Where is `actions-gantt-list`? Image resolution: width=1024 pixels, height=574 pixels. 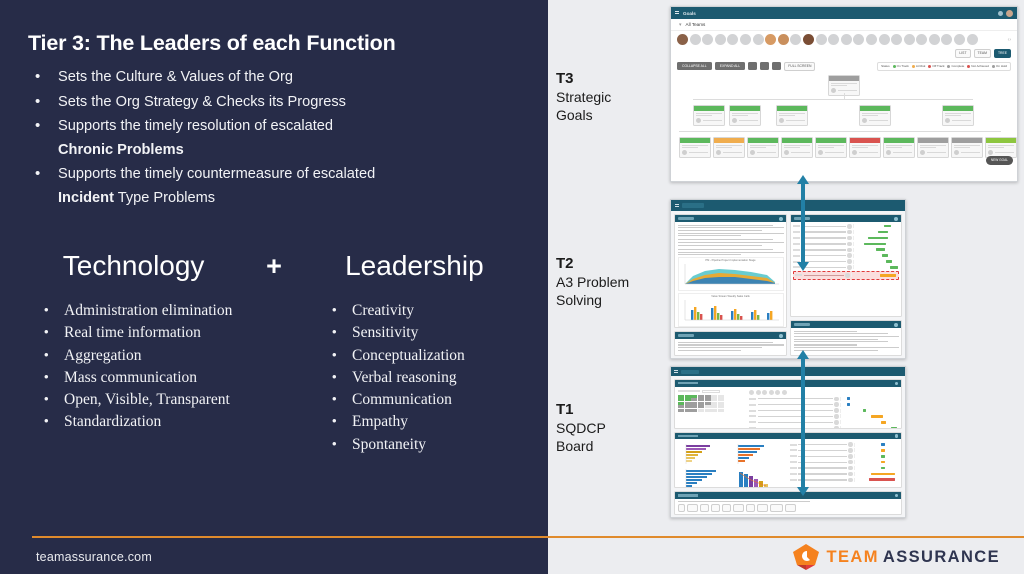 actions-gantt-list is located at coordinates (846, 252).